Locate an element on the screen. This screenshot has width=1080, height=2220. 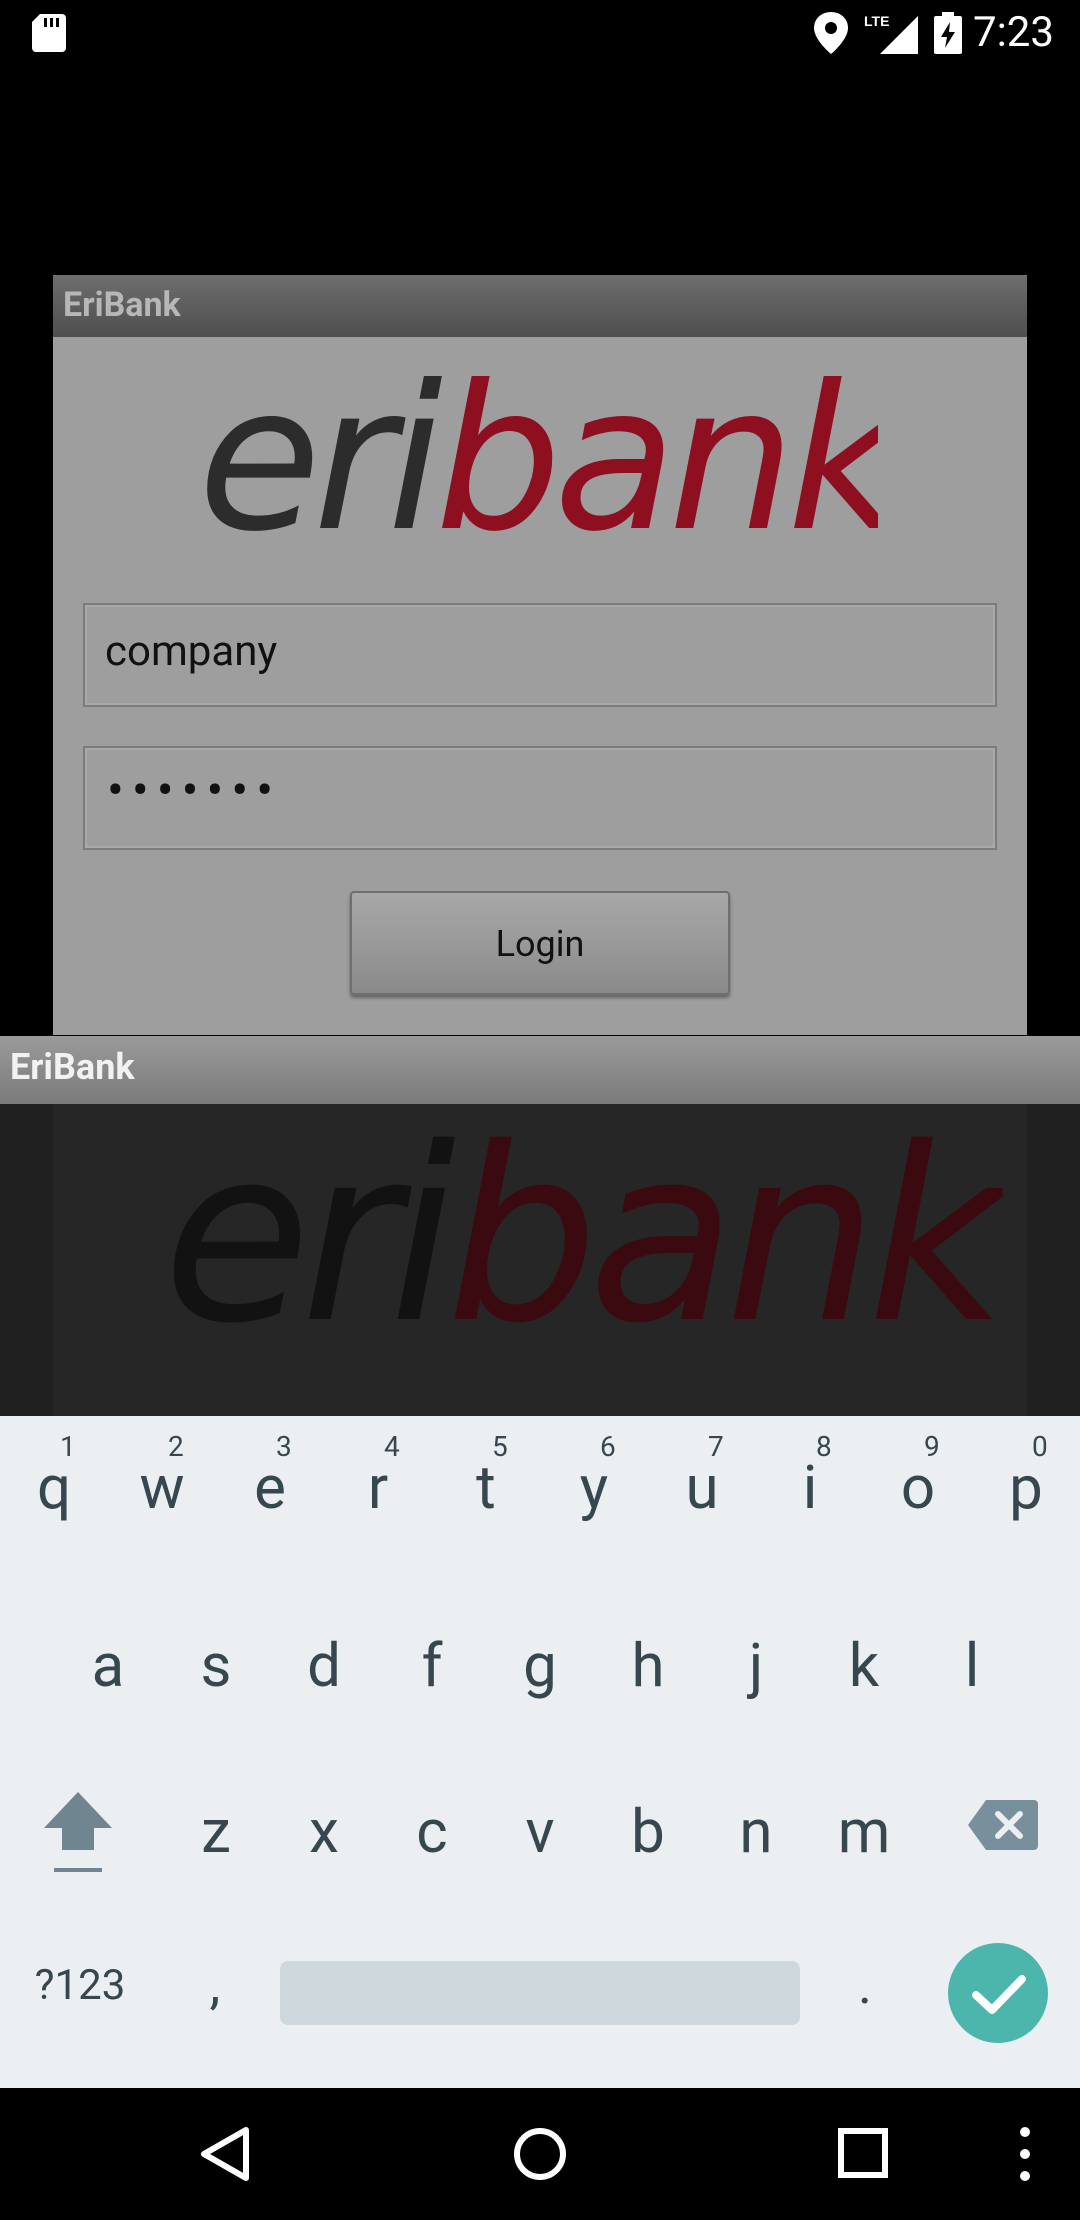
eribank-window-body: eribank is located at coordinates (540, 1260).